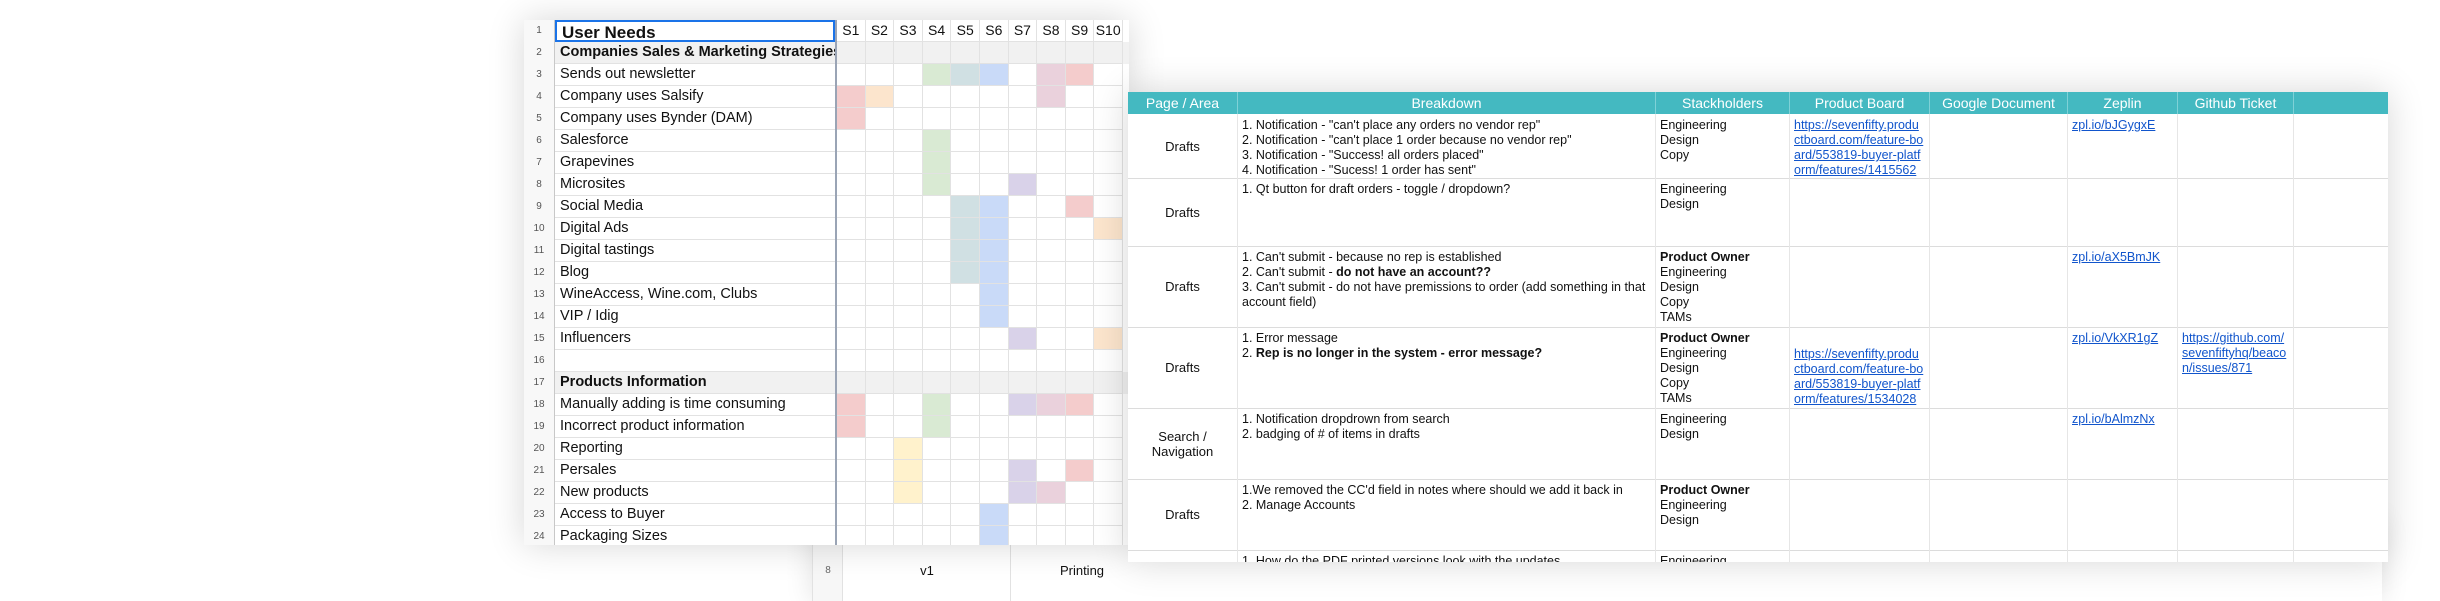 The height and width of the screenshot is (601, 2440). What do you see at coordinates (908, 31) in the screenshot?
I see `stage-column-header: S3` at bounding box center [908, 31].